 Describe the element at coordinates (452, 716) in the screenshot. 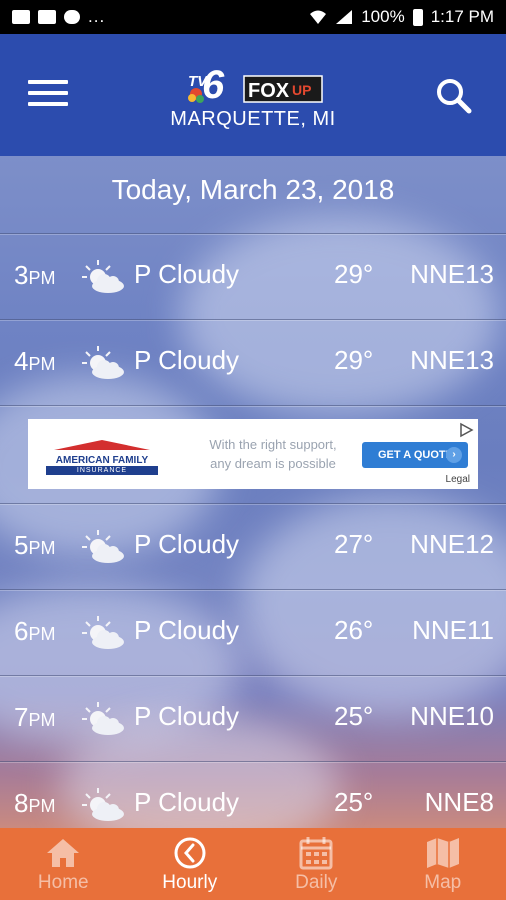

I see `wind-label: NNE10` at that location.